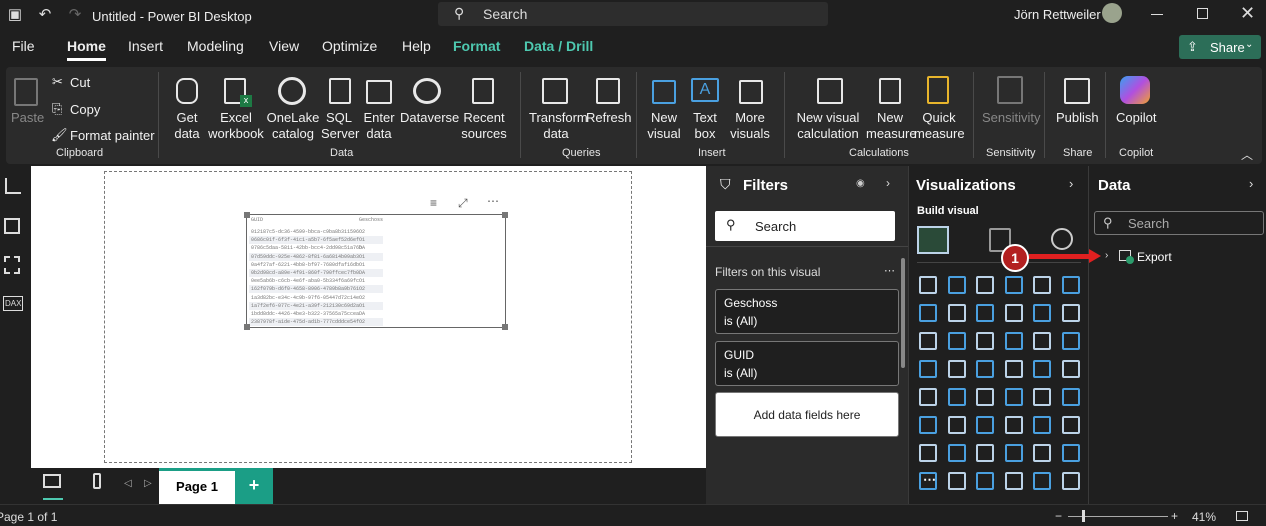 This screenshot has width=1266, height=526. What do you see at coordinates (45, 15) in the screenshot?
I see `undo-icon: ↶` at bounding box center [45, 15].